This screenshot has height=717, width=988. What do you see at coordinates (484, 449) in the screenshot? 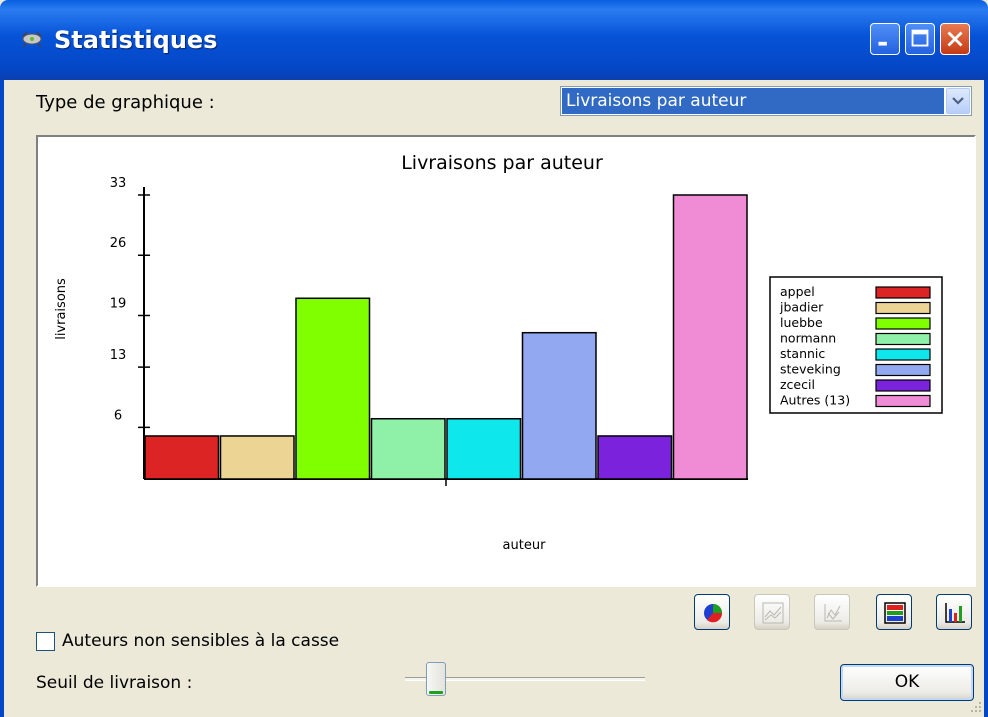
I see `bar-stannic` at bounding box center [484, 449].